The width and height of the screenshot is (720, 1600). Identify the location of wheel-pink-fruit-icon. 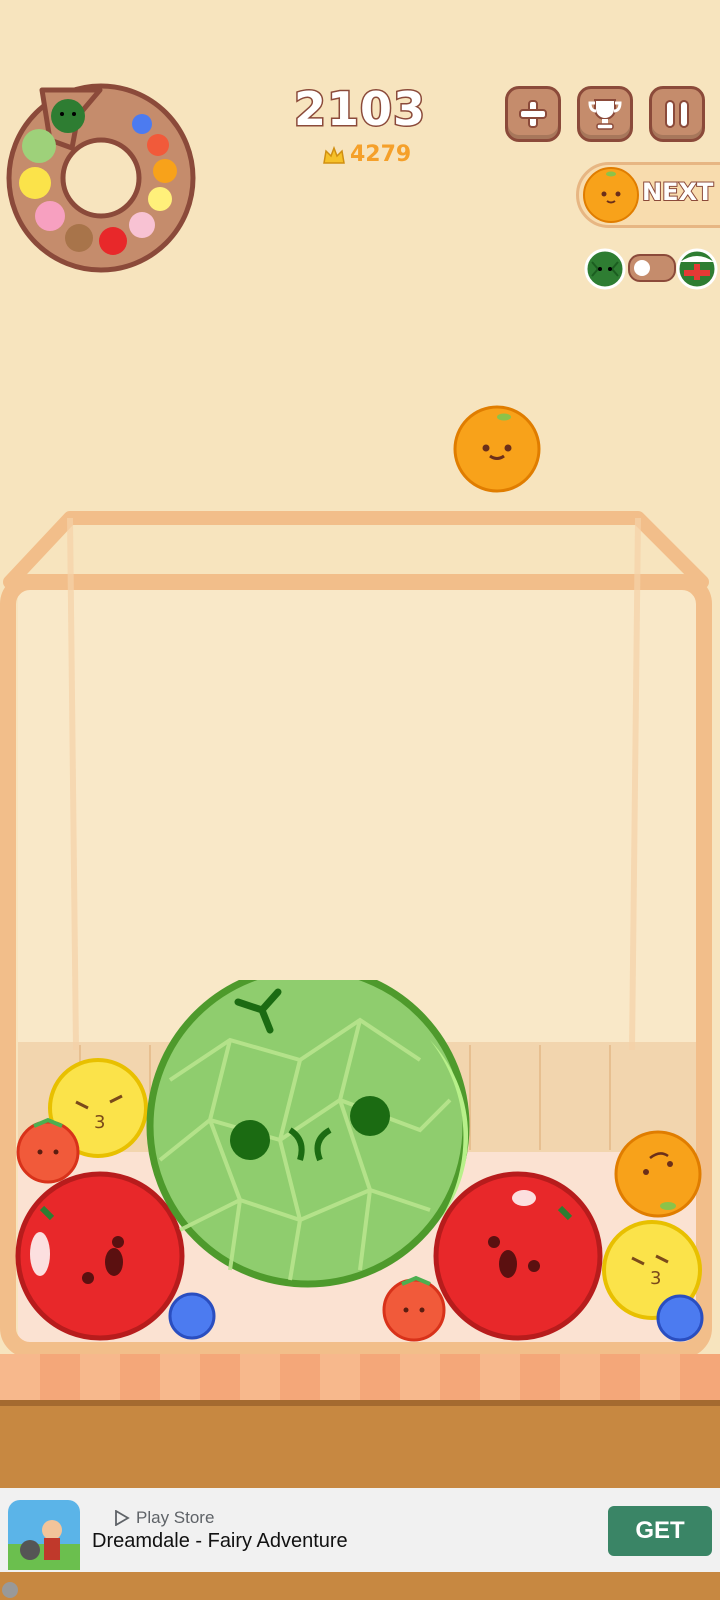
(142, 225).